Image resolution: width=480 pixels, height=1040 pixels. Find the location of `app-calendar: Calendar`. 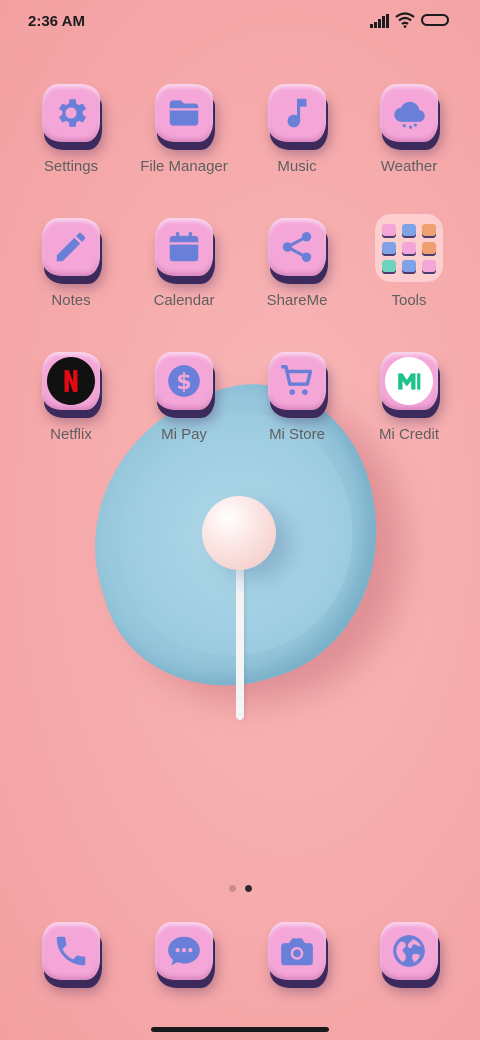

app-calendar: Calendar is located at coordinates (184, 263).